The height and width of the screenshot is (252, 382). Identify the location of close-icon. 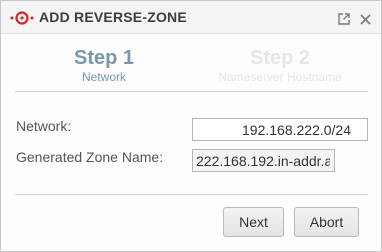
(365, 18).